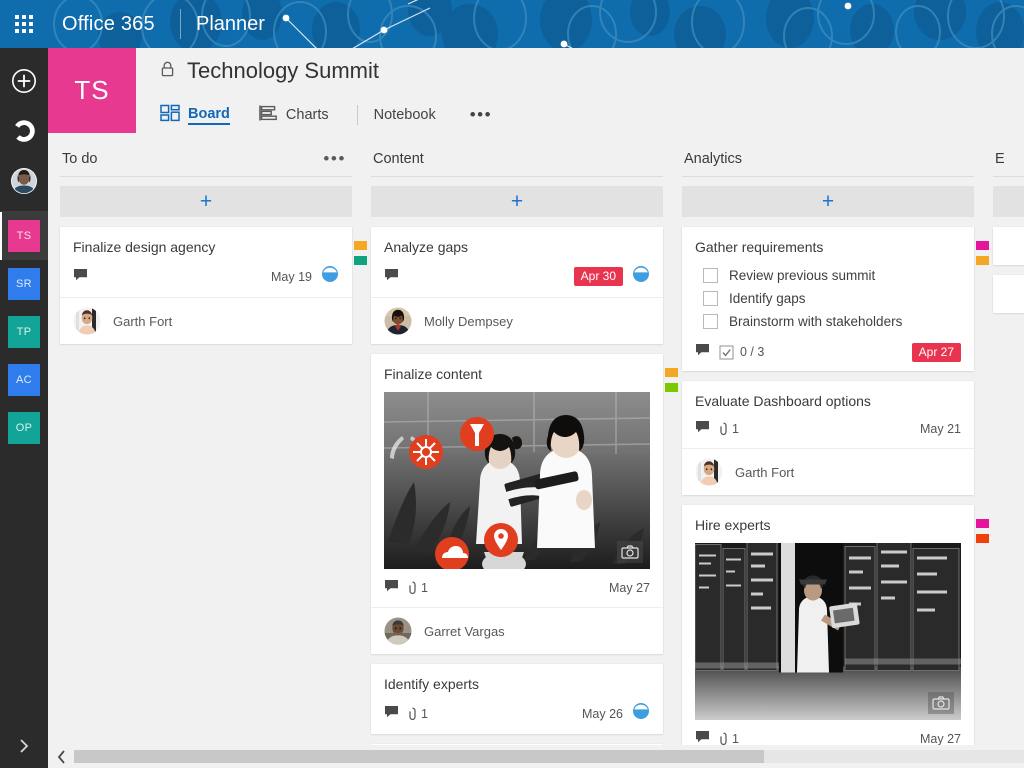  I want to click on user-avatar-icon, so click(24, 181).